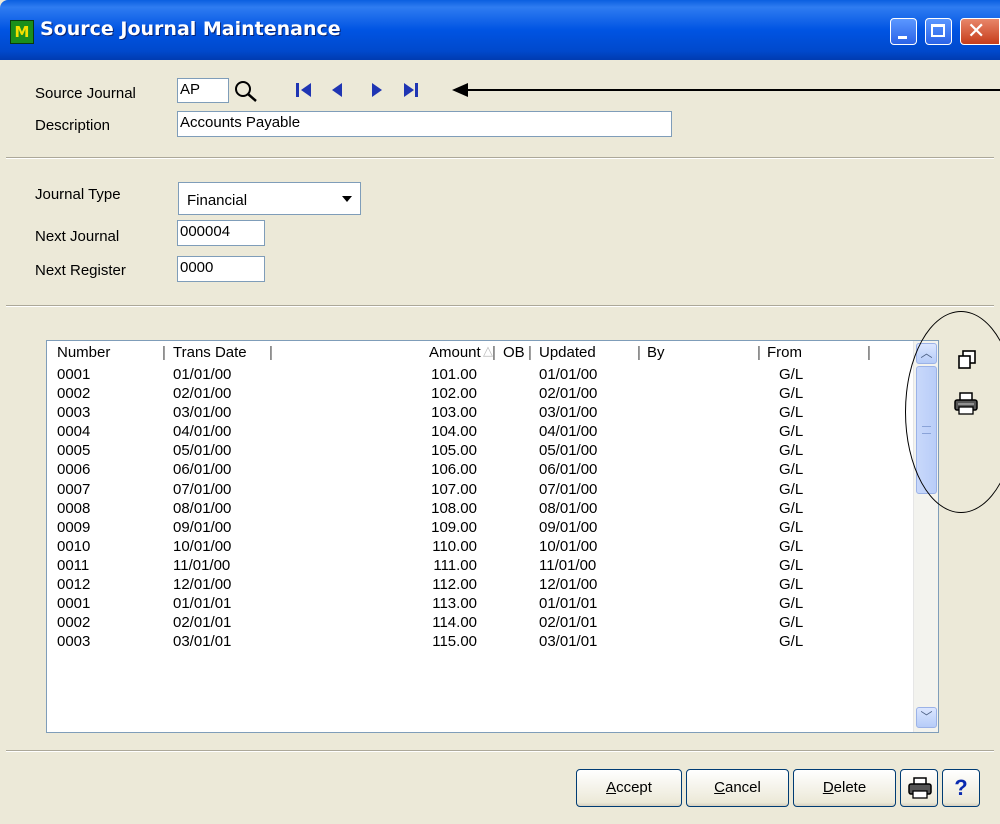 This screenshot has width=1000, height=824. I want to click on cancel-button: Cancel, so click(737, 788).